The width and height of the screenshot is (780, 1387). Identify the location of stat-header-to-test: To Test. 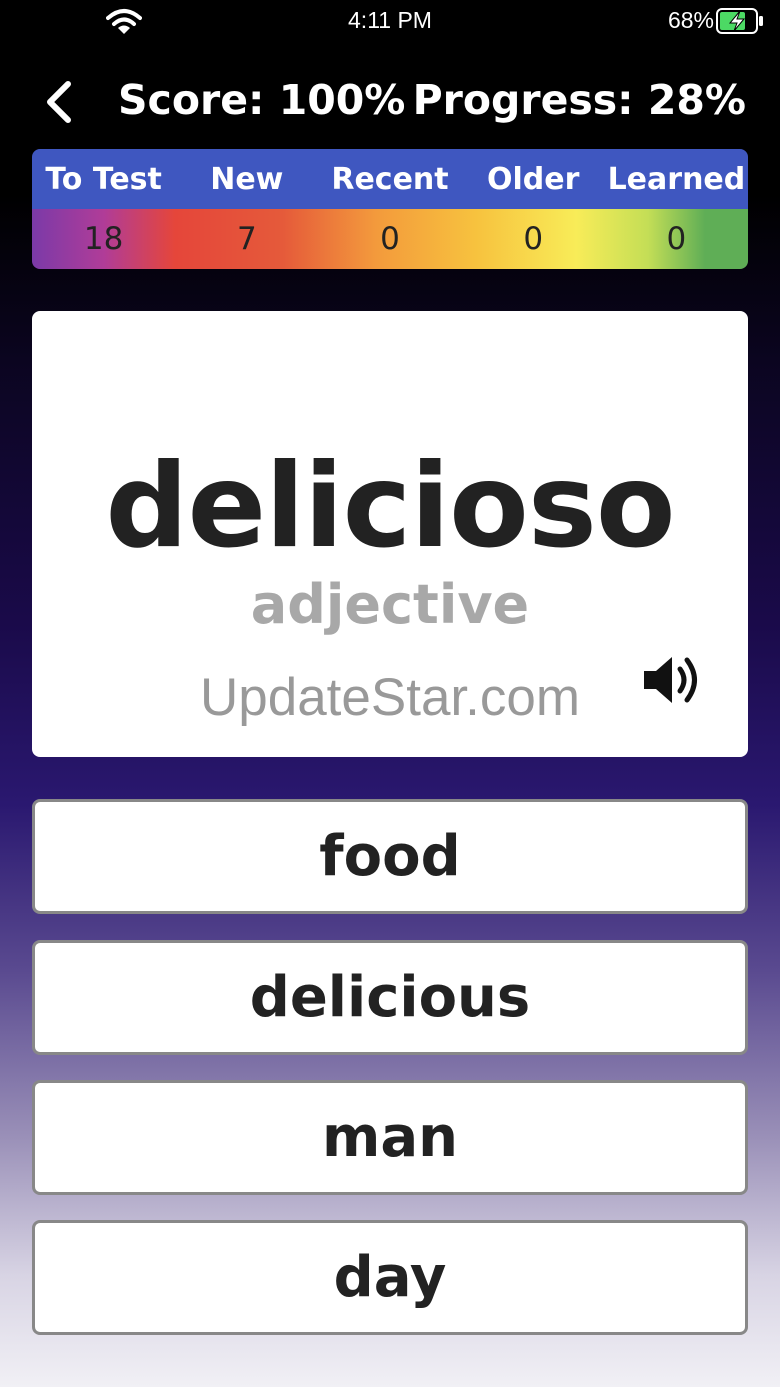
(103, 179).